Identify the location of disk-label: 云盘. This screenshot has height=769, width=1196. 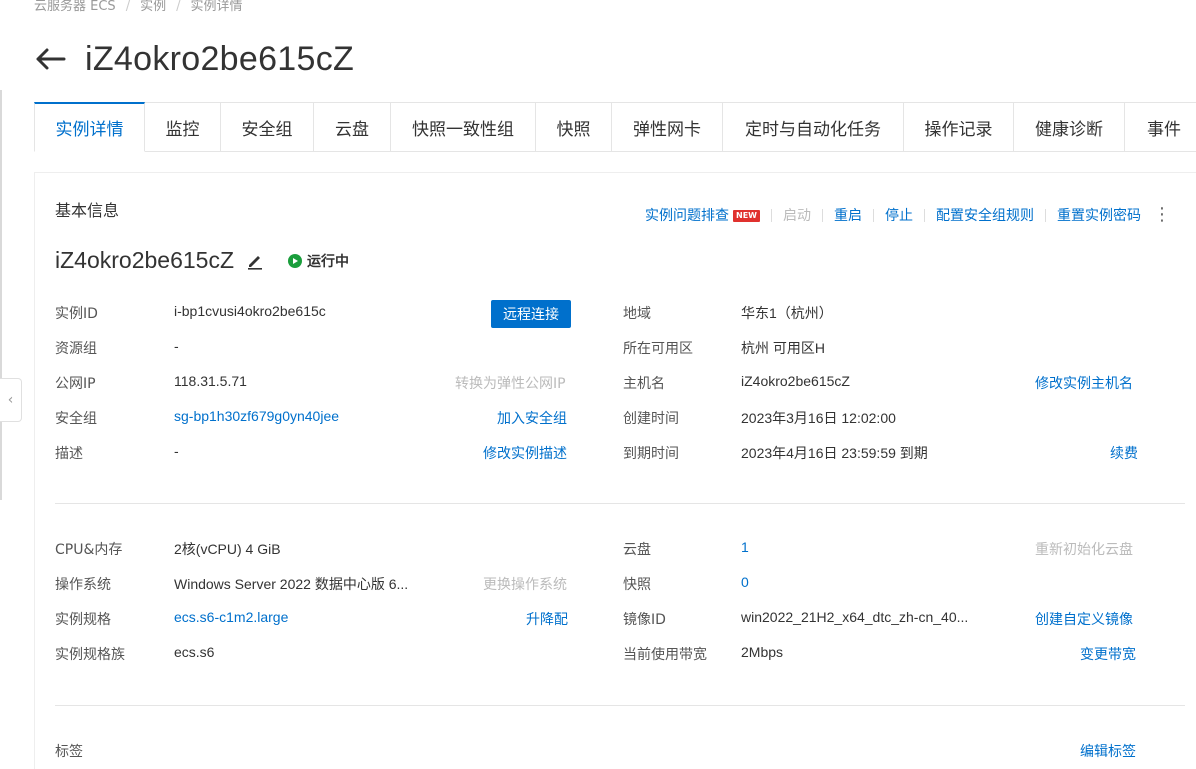
(637, 550).